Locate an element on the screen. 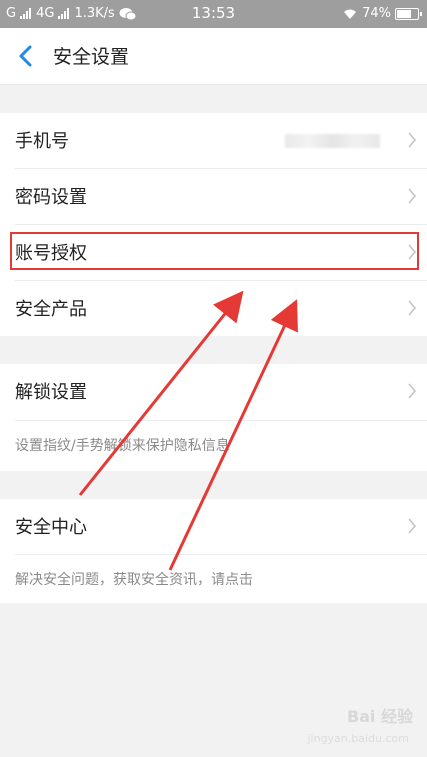 The width and height of the screenshot is (427, 757). status-right: 74% is located at coordinates (382, 13).